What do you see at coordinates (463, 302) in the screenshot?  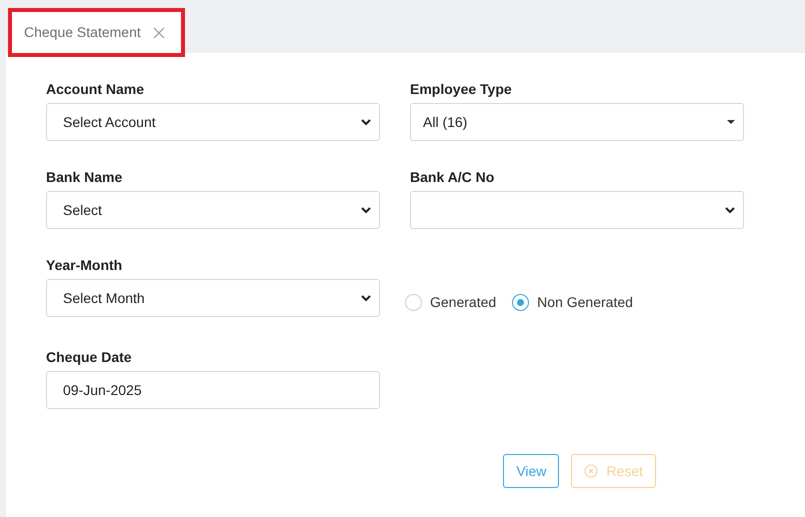 I see `radio-label: Generated` at bounding box center [463, 302].